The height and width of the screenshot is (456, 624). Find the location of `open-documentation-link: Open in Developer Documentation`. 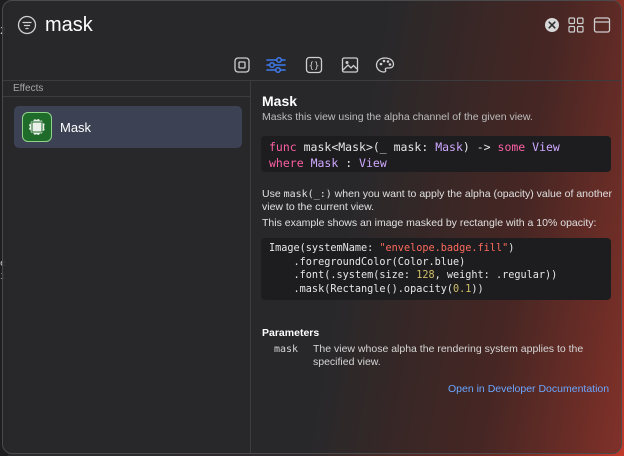

open-documentation-link: Open in Developer Documentation is located at coordinates (528, 389).